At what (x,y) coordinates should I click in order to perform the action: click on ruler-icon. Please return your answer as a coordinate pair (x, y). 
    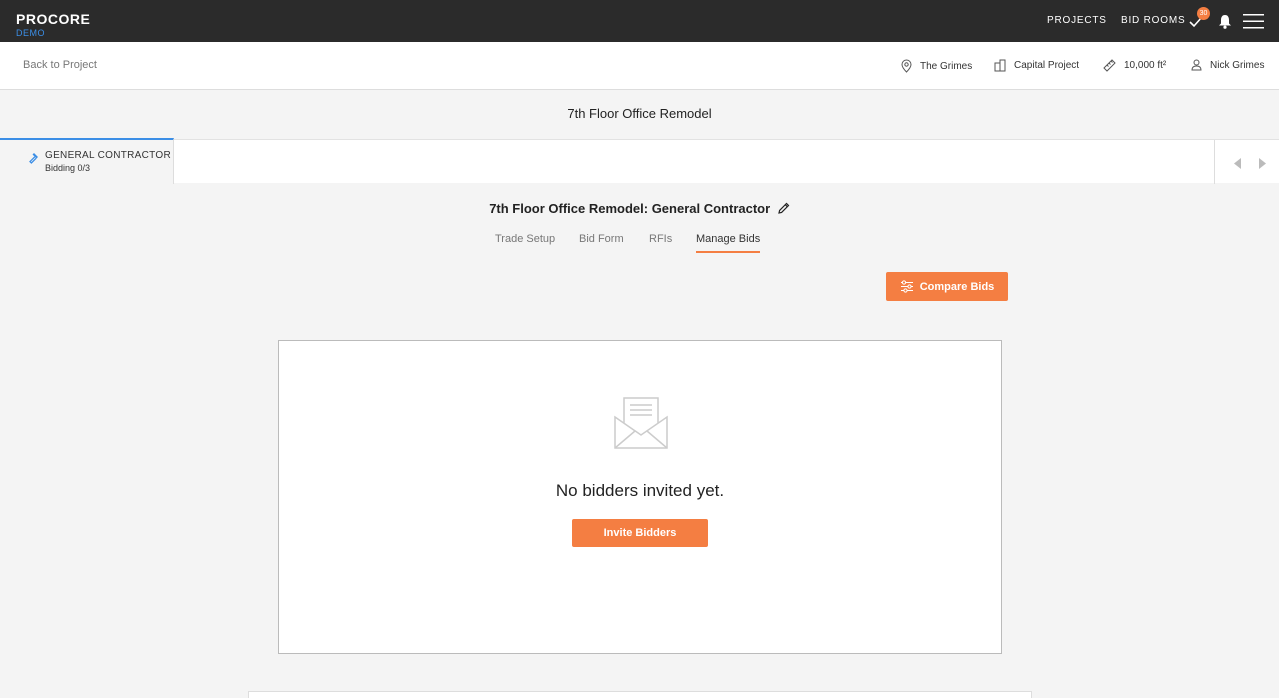
    Looking at the image, I should click on (1109, 65).